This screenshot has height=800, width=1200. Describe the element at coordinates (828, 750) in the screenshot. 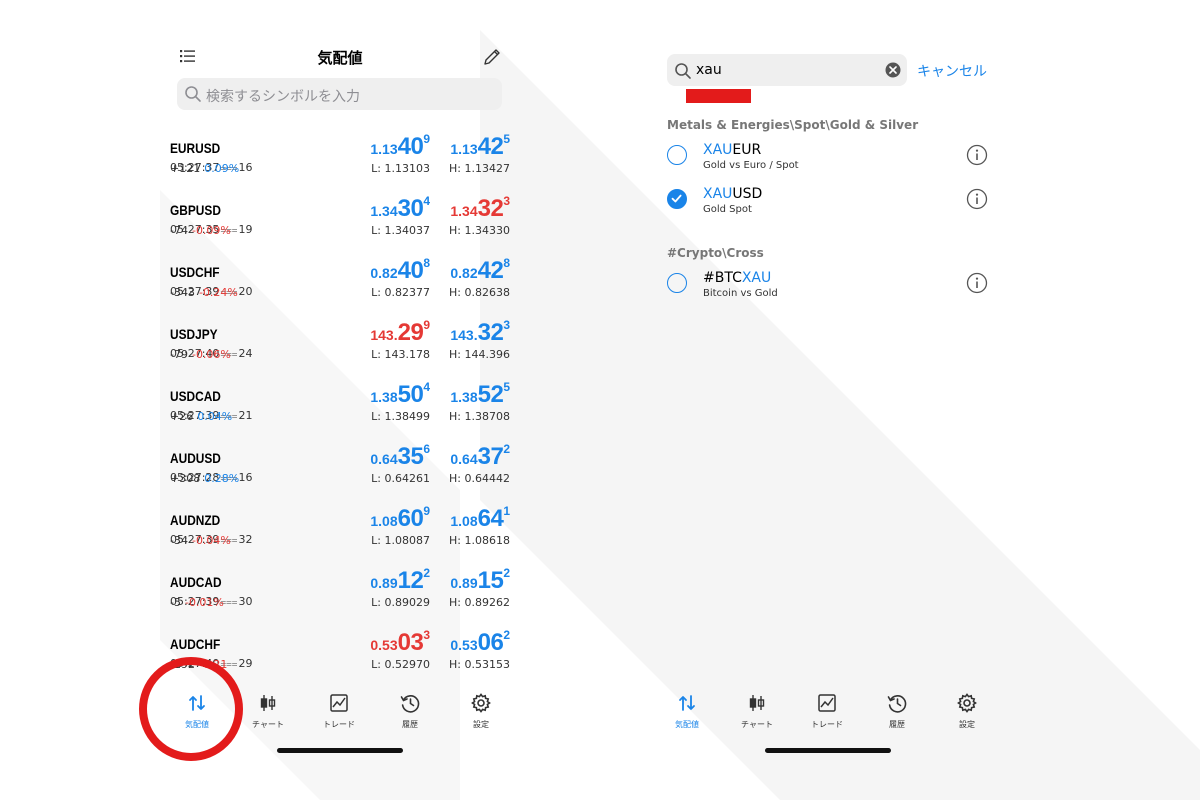

I see `home-indicator` at that location.